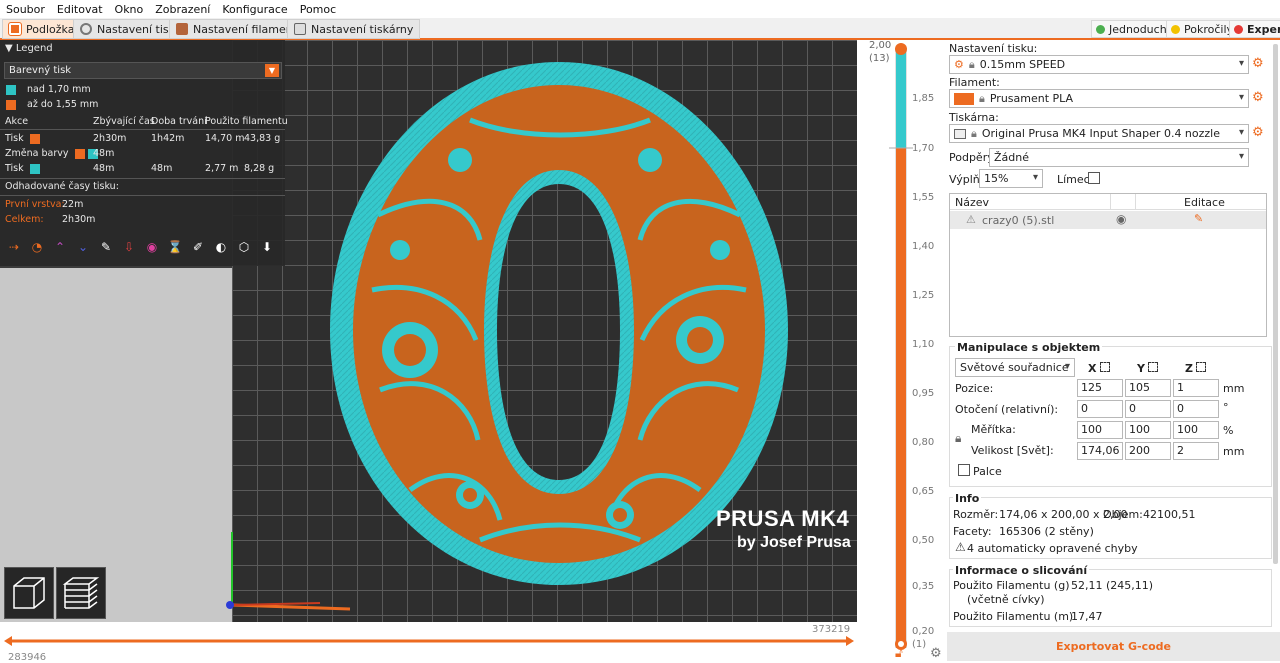 The height and width of the screenshot is (663, 1280). What do you see at coordinates (1121, 219) in the screenshot?
I see `eye-icon: ◉` at bounding box center [1121, 219].